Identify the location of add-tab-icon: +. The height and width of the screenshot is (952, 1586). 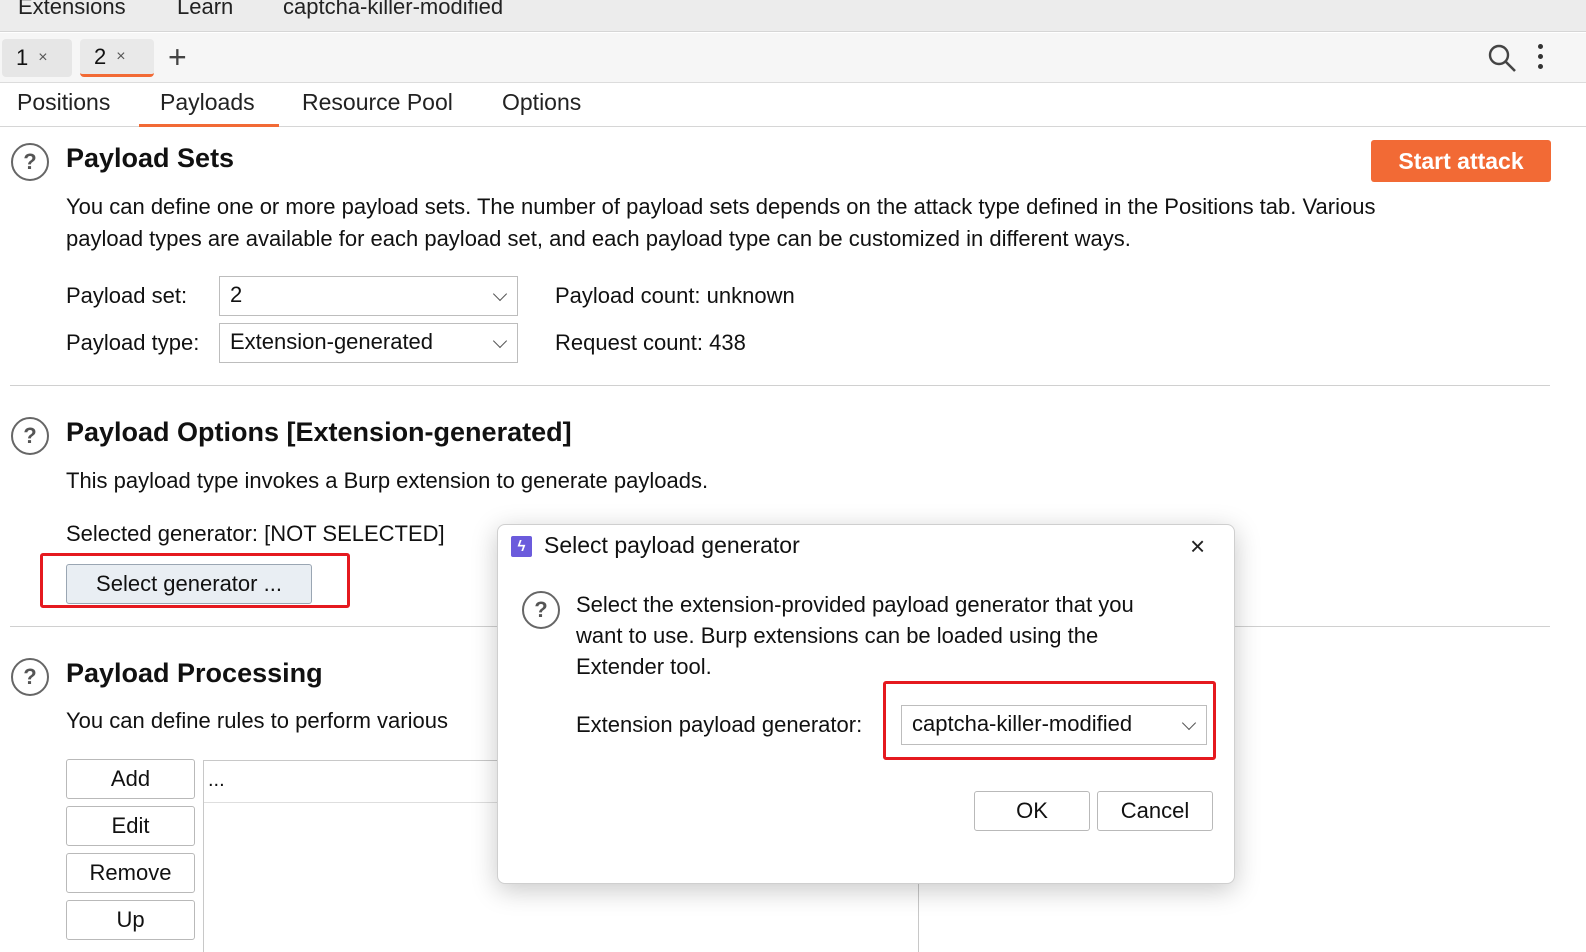
(177, 57).